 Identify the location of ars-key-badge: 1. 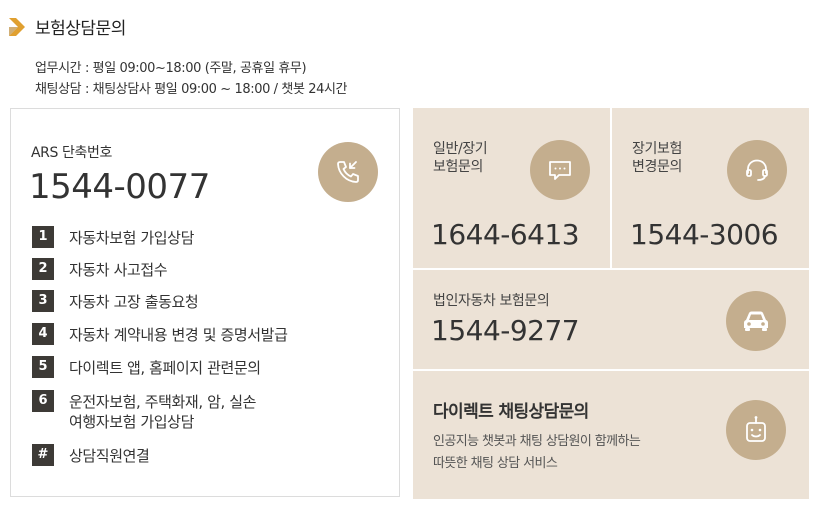
(43, 237).